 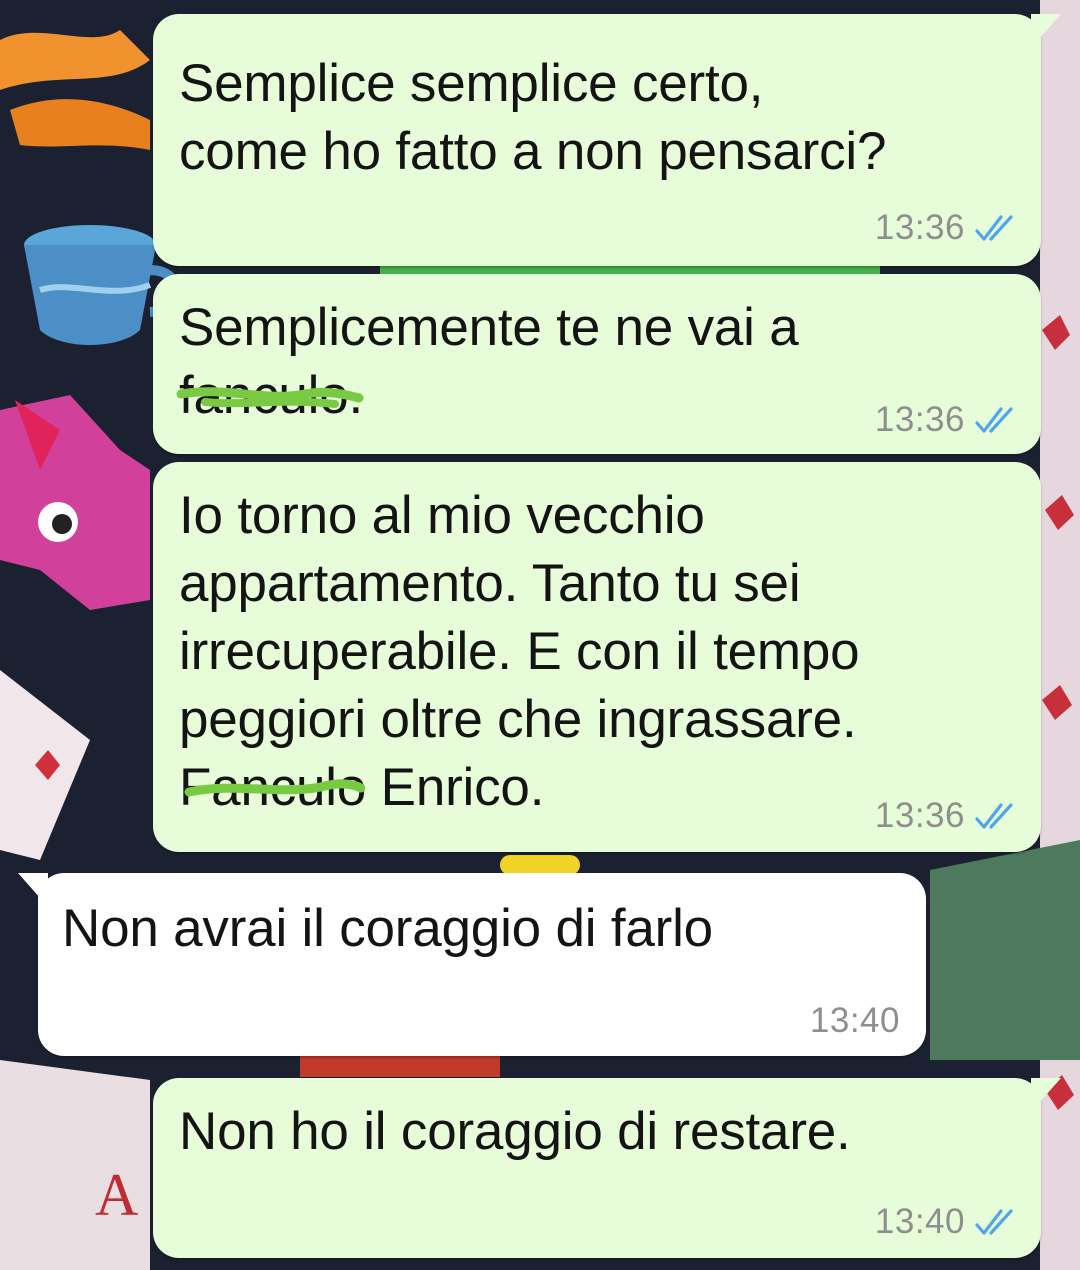 I want to click on svg-text: A, so click(x=116, y=1195).